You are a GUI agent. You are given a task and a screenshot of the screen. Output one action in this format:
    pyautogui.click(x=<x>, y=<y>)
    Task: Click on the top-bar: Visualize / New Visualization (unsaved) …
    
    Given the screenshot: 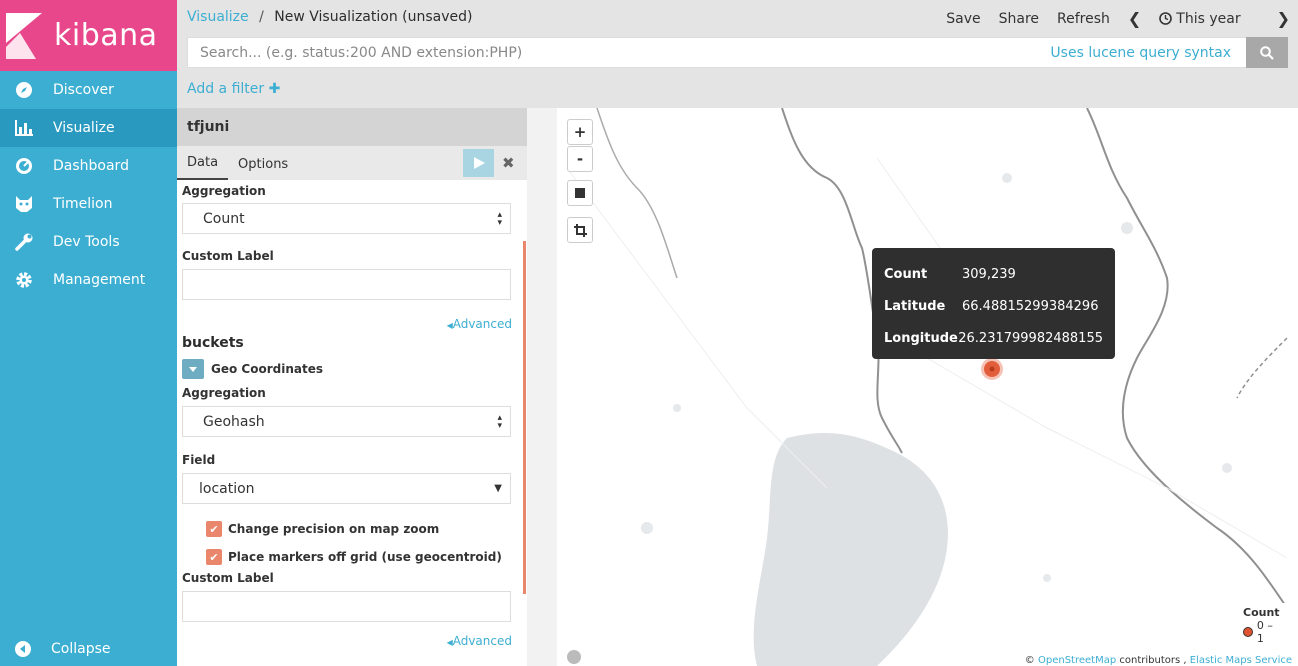 What is the action you would take?
    pyautogui.click(x=737, y=54)
    